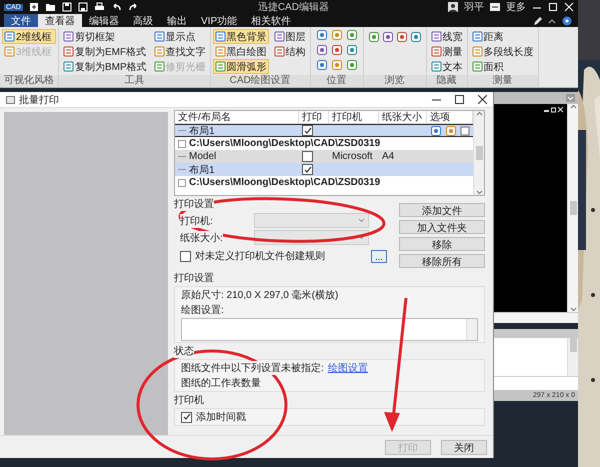 This screenshot has height=467, width=600. What do you see at coordinates (361, 220) in the screenshot?
I see `caret-icon` at bounding box center [361, 220].